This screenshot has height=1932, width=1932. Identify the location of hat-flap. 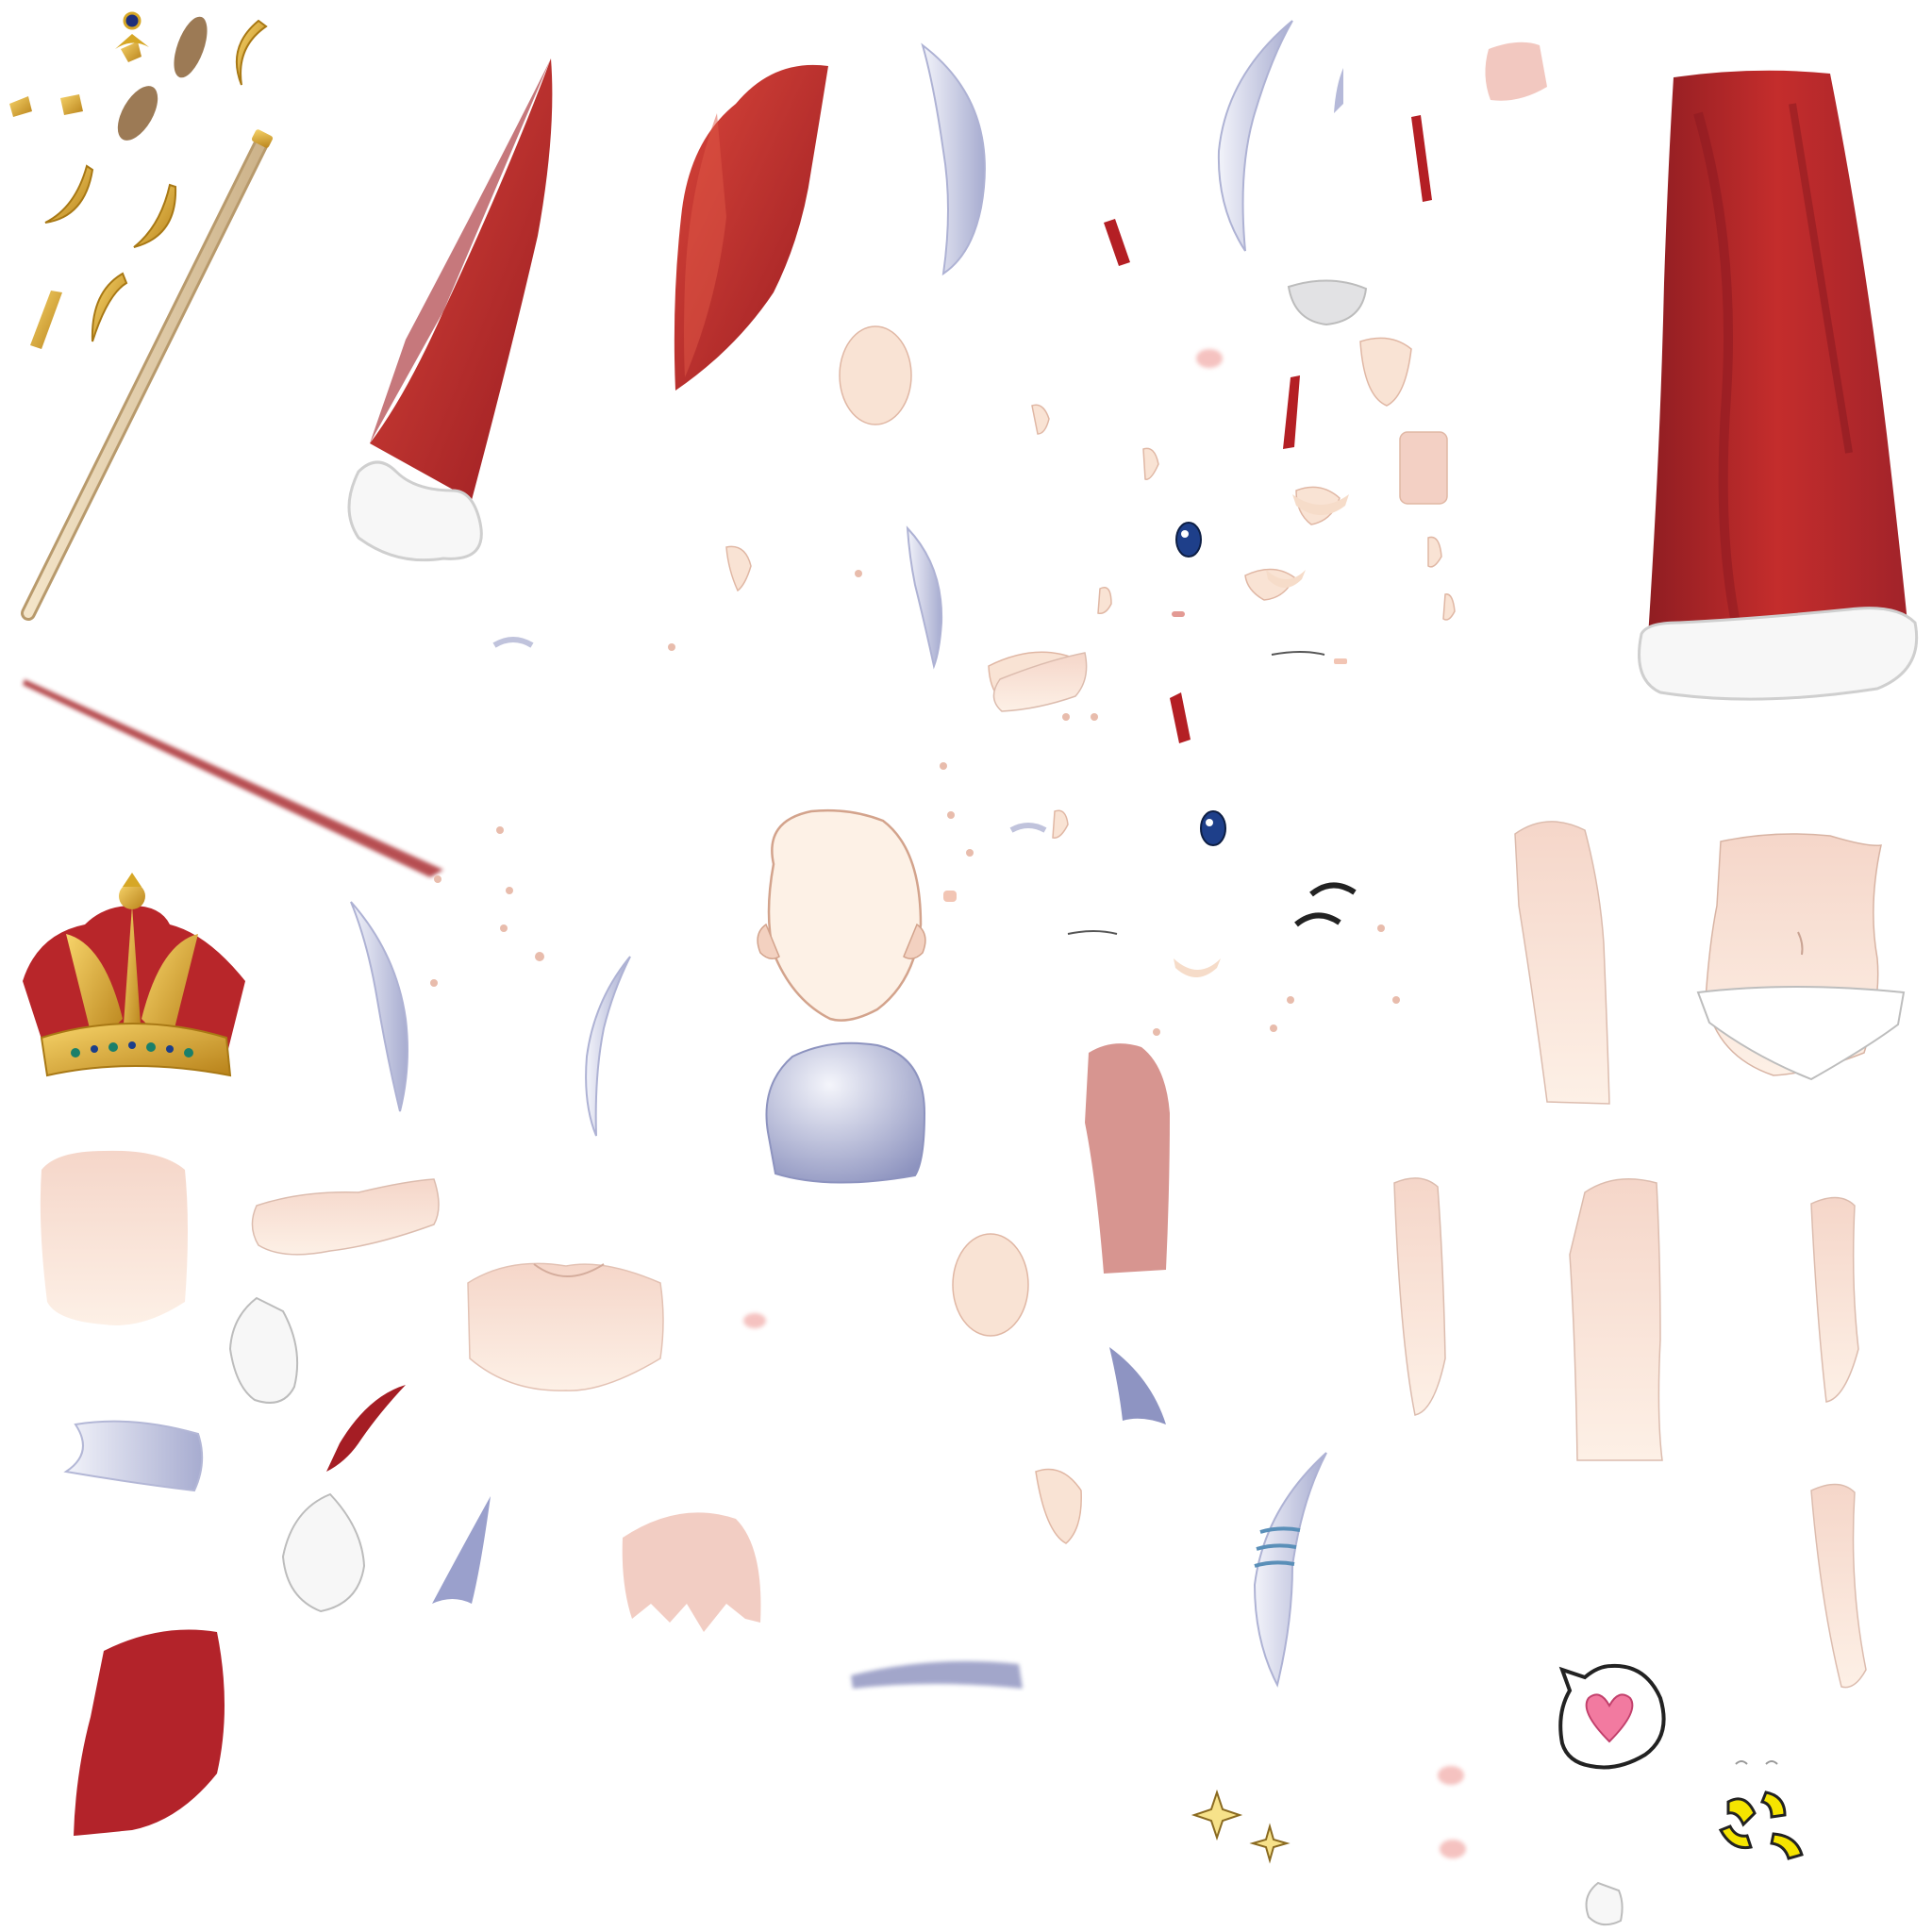
(751, 228).